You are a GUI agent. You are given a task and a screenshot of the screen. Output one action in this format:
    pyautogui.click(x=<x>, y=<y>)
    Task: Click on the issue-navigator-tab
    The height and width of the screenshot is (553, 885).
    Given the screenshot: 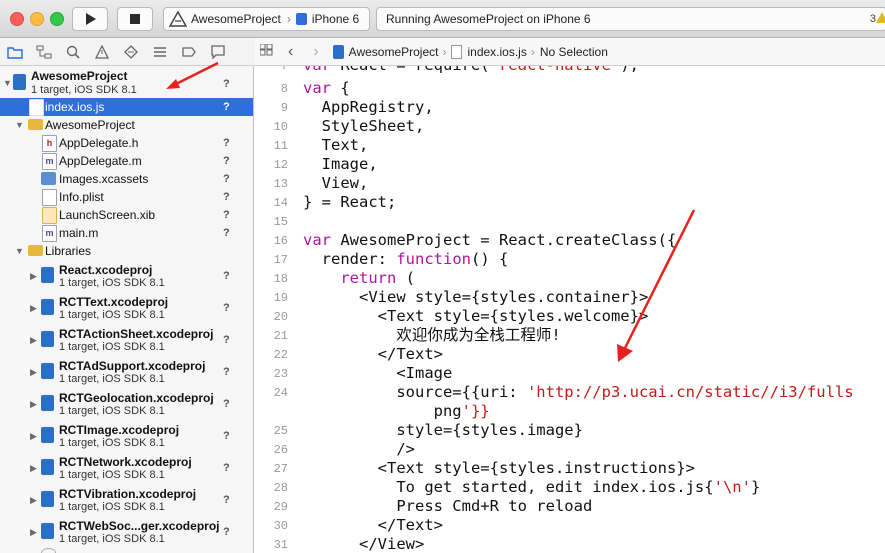 What is the action you would take?
    pyautogui.click(x=101, y=51)
    